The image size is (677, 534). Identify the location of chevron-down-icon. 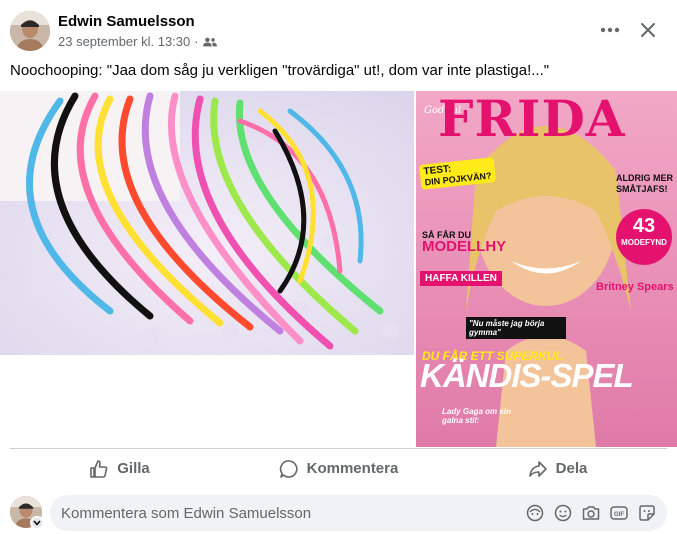
(37, 523).